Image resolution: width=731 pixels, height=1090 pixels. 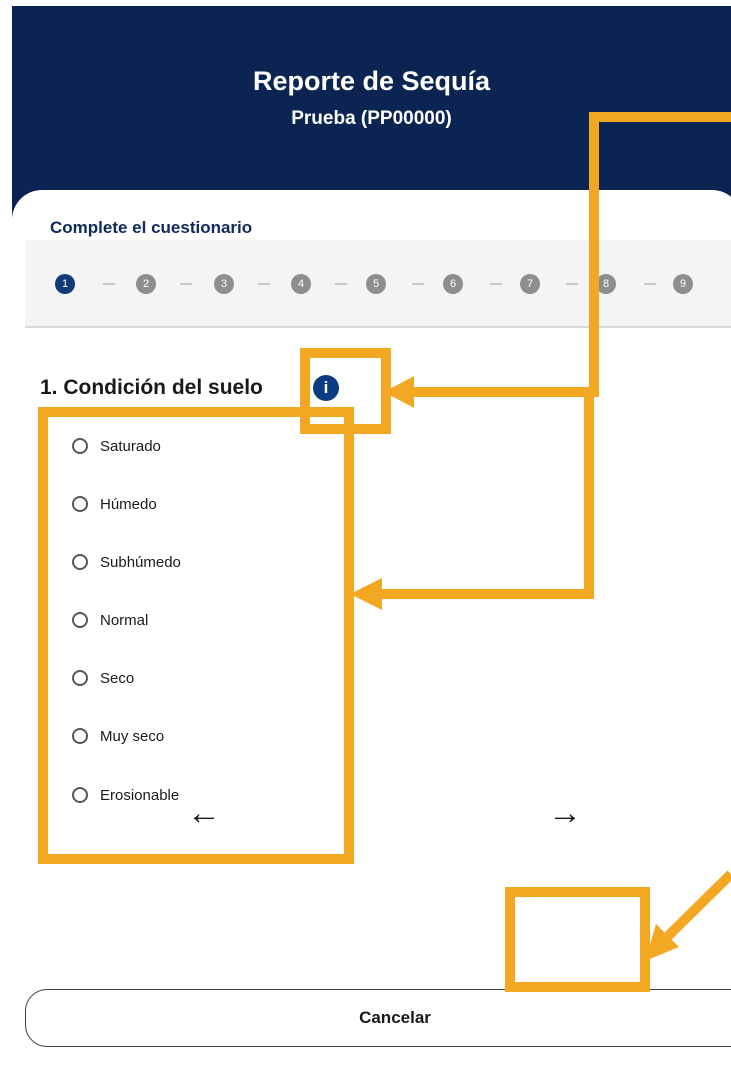 I want to click on annotation-diagonal-arrow, so click(x=688, y=915).